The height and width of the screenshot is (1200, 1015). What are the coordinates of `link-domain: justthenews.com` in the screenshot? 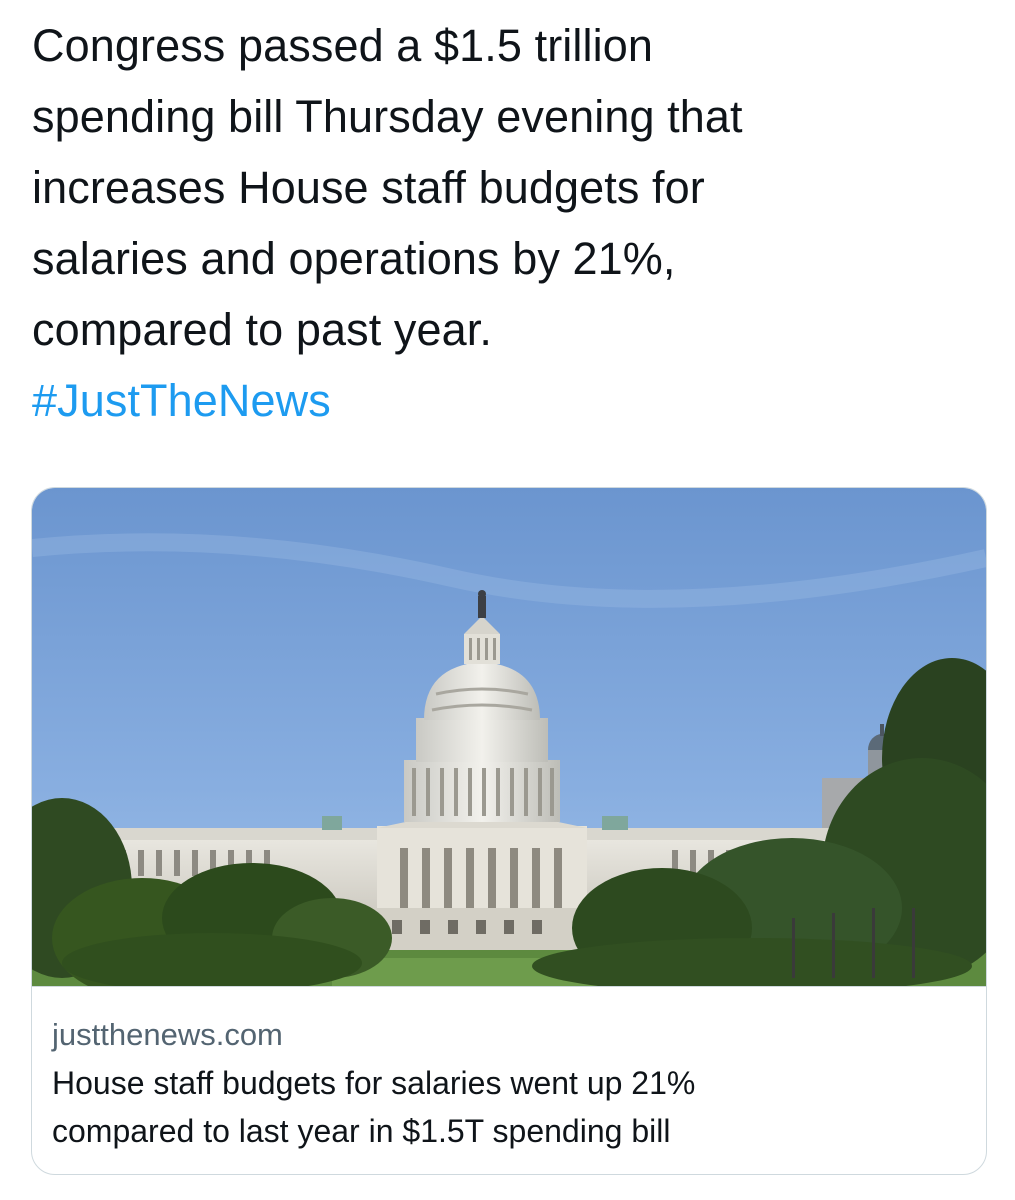 It's located at (167, 1034).